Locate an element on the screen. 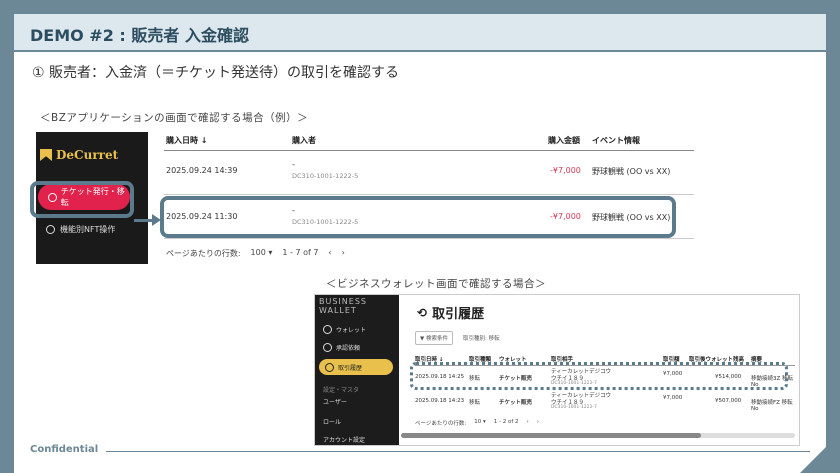  filter-hint: 取引種別: 移転 is located at coordinates (481, 339).